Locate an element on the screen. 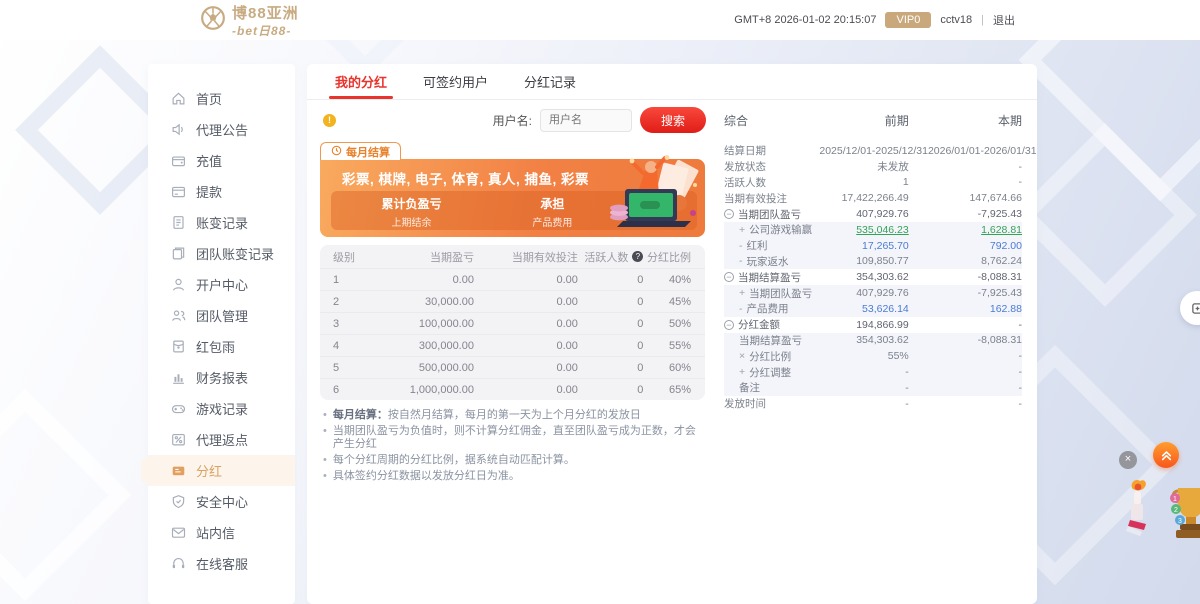  summary-curr-value: 162.88 is located at coordinates (1005, 308).